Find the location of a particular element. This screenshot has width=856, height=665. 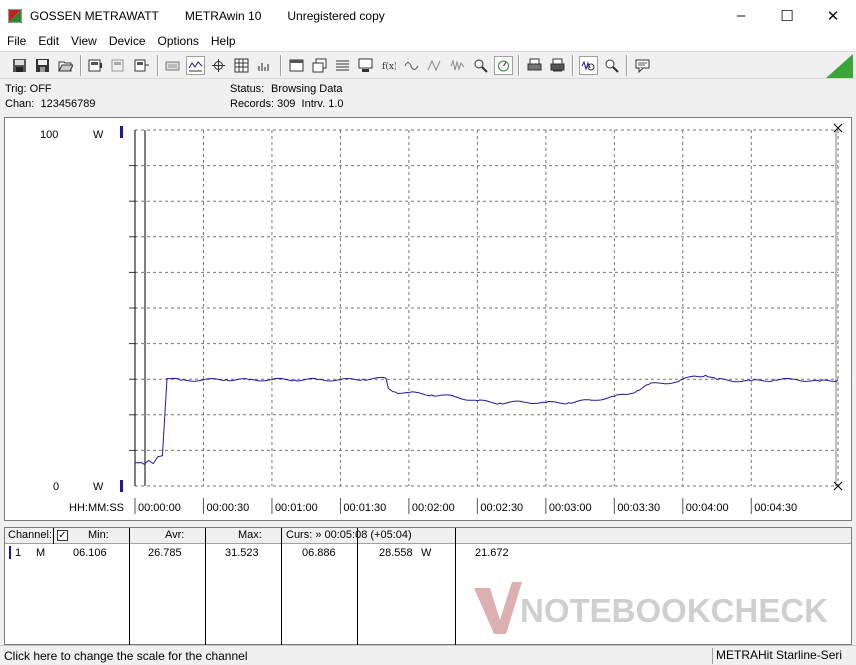

x-tick-label: 00:03:00 is located at coordinates (570, 508).